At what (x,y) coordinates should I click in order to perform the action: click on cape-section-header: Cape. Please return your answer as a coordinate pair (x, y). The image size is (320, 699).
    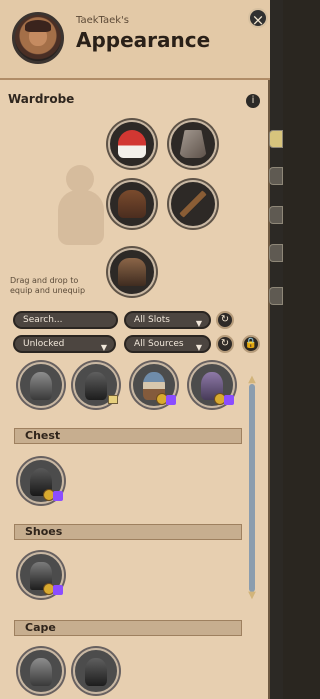
    Looking at the image, I should click on (128, 628).